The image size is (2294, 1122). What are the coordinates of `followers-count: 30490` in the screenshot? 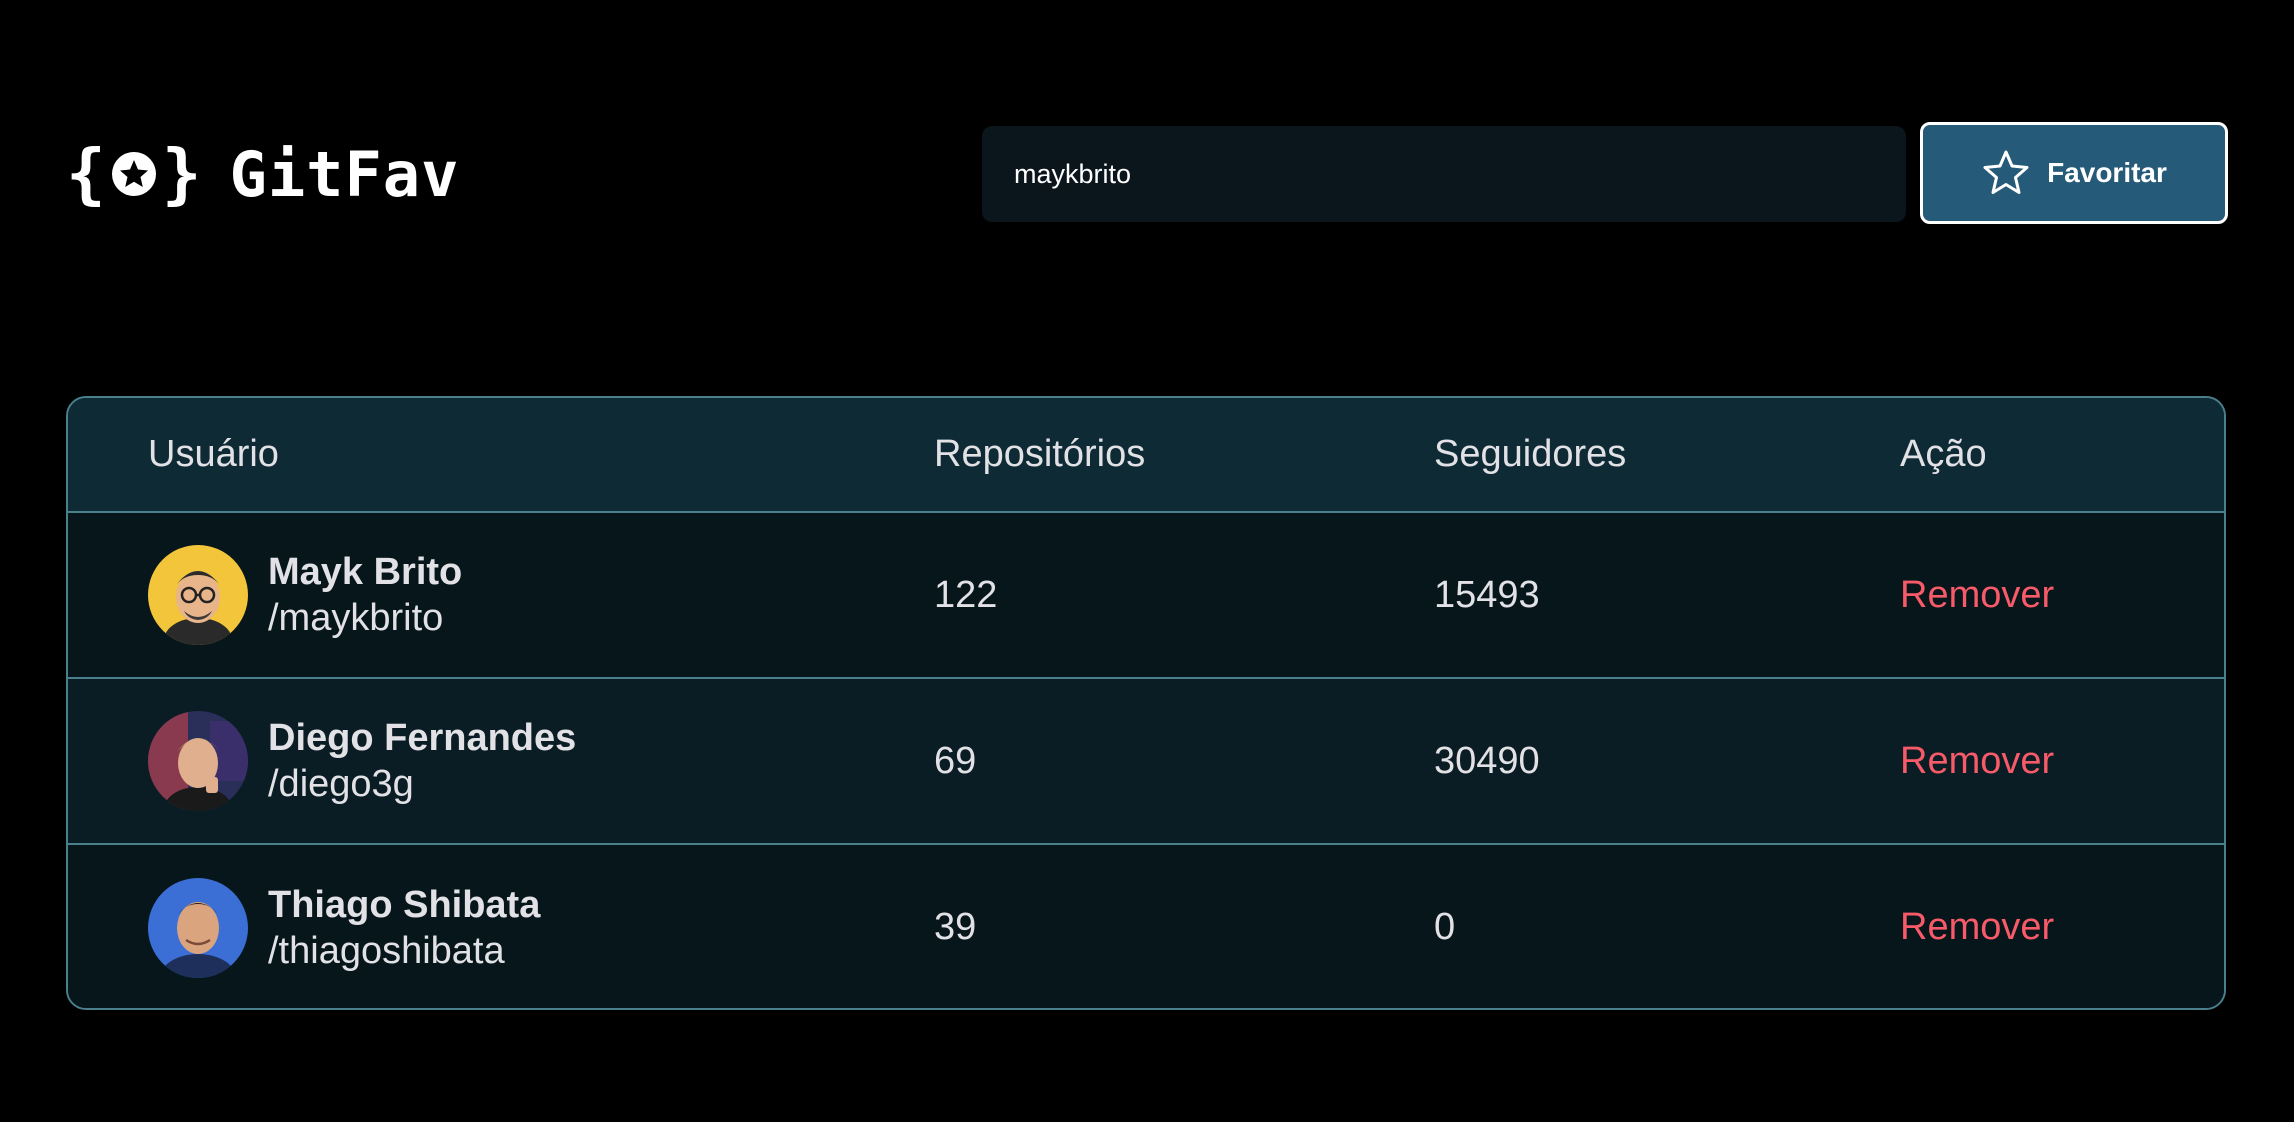 It's located at (1667, 761).